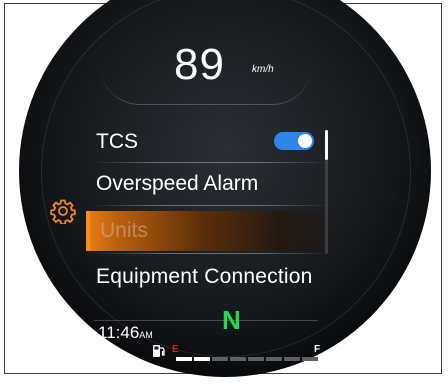 The image size is (448, 391). I want to click on fuel-empty-label: E, so click(175, 349).